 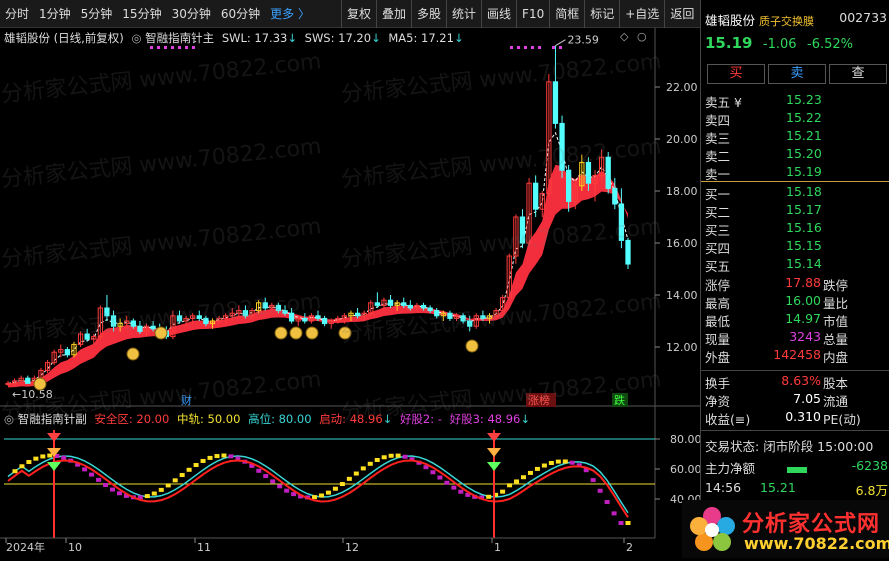 What do you see at coordinates (681, 14) in the screenshot?
I see `toolbar-button: 返回` at bounding box center [681, 14].